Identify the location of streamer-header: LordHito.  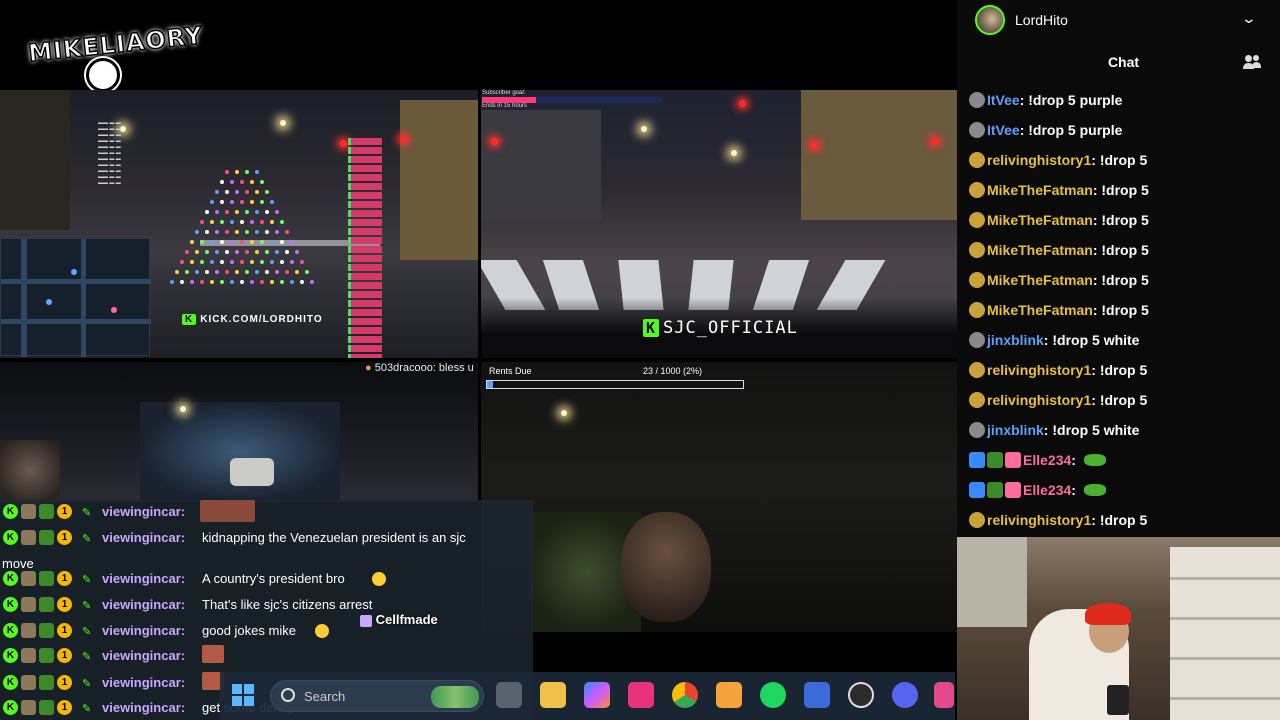
(1021, 20).